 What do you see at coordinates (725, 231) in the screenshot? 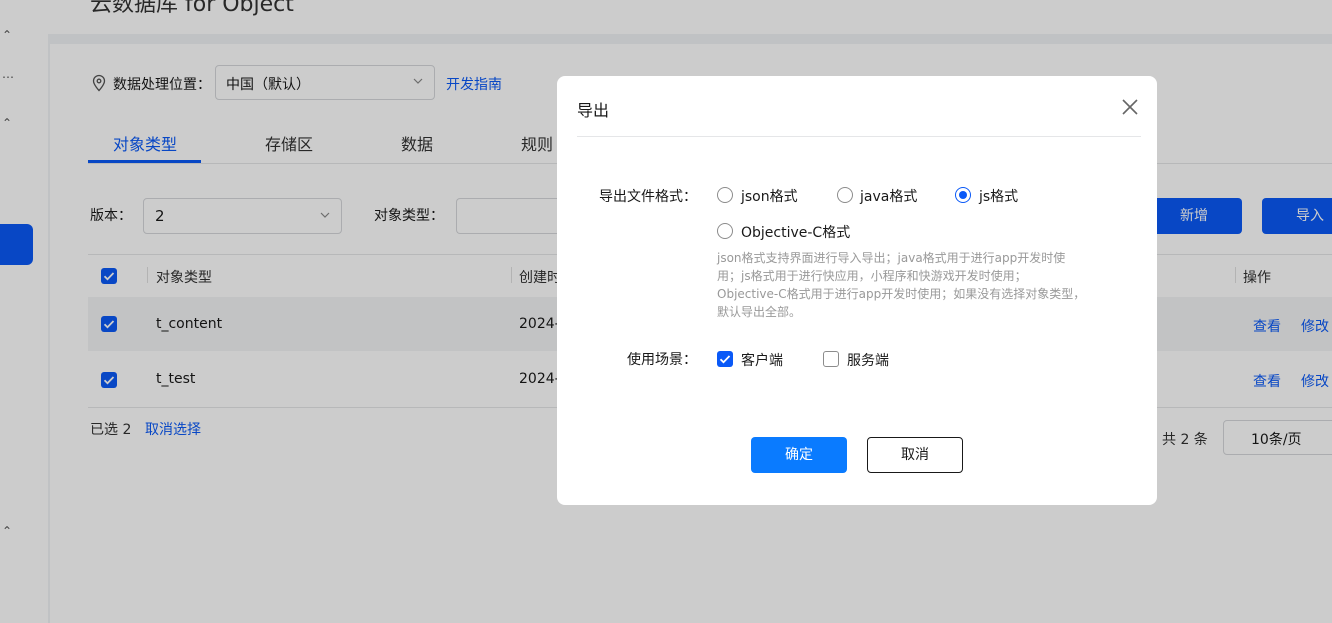
I see `radio-objective-c` at bounding box center [725, 231].